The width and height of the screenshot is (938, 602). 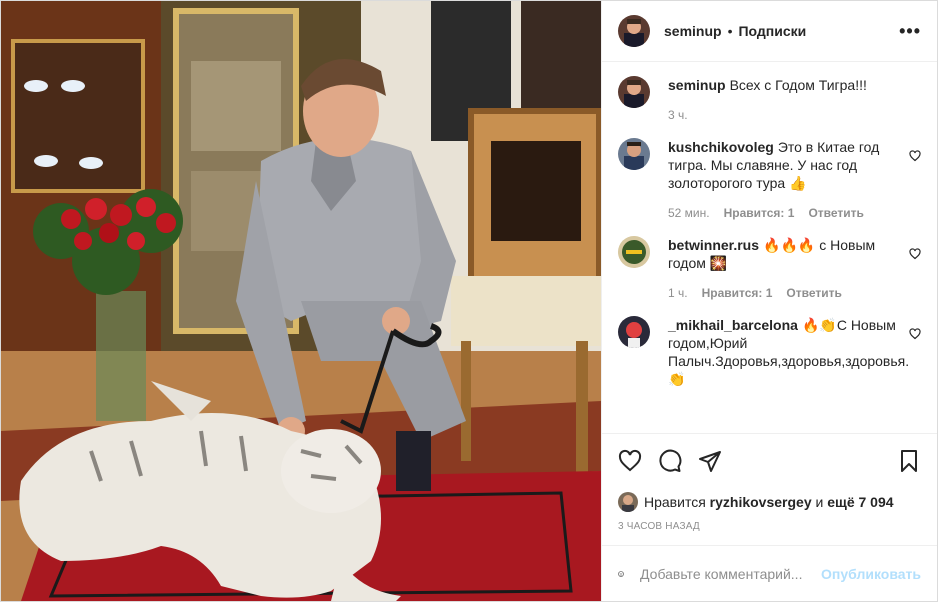 I want to click on comment-meta: 52 мин. Нравится: 1 Ответить, so click(x=783, y=213).